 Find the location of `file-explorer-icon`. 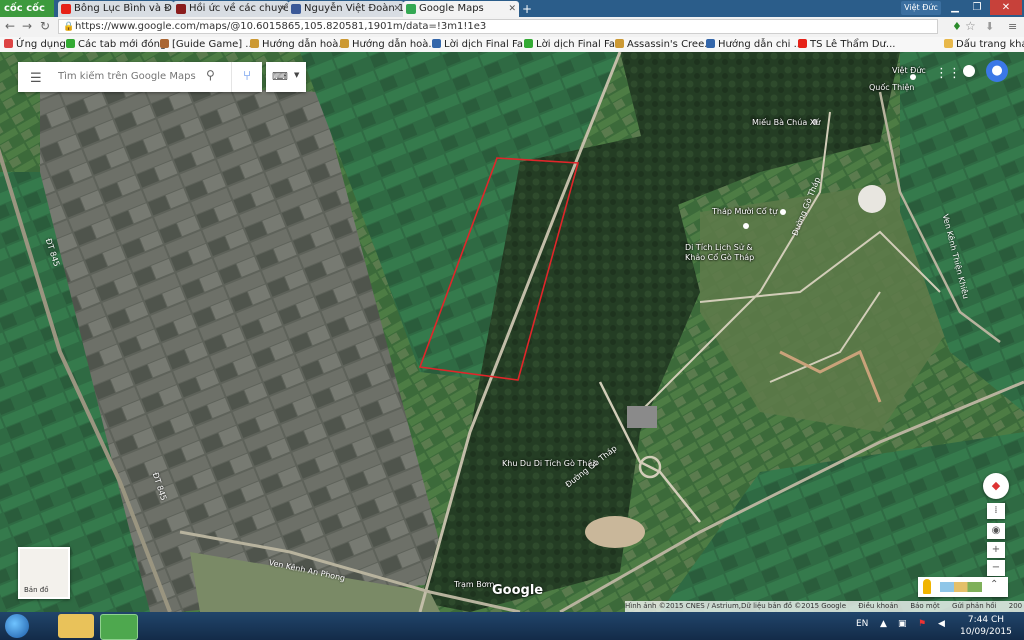

file-explorer-icon is located at coordinates (76, 626).